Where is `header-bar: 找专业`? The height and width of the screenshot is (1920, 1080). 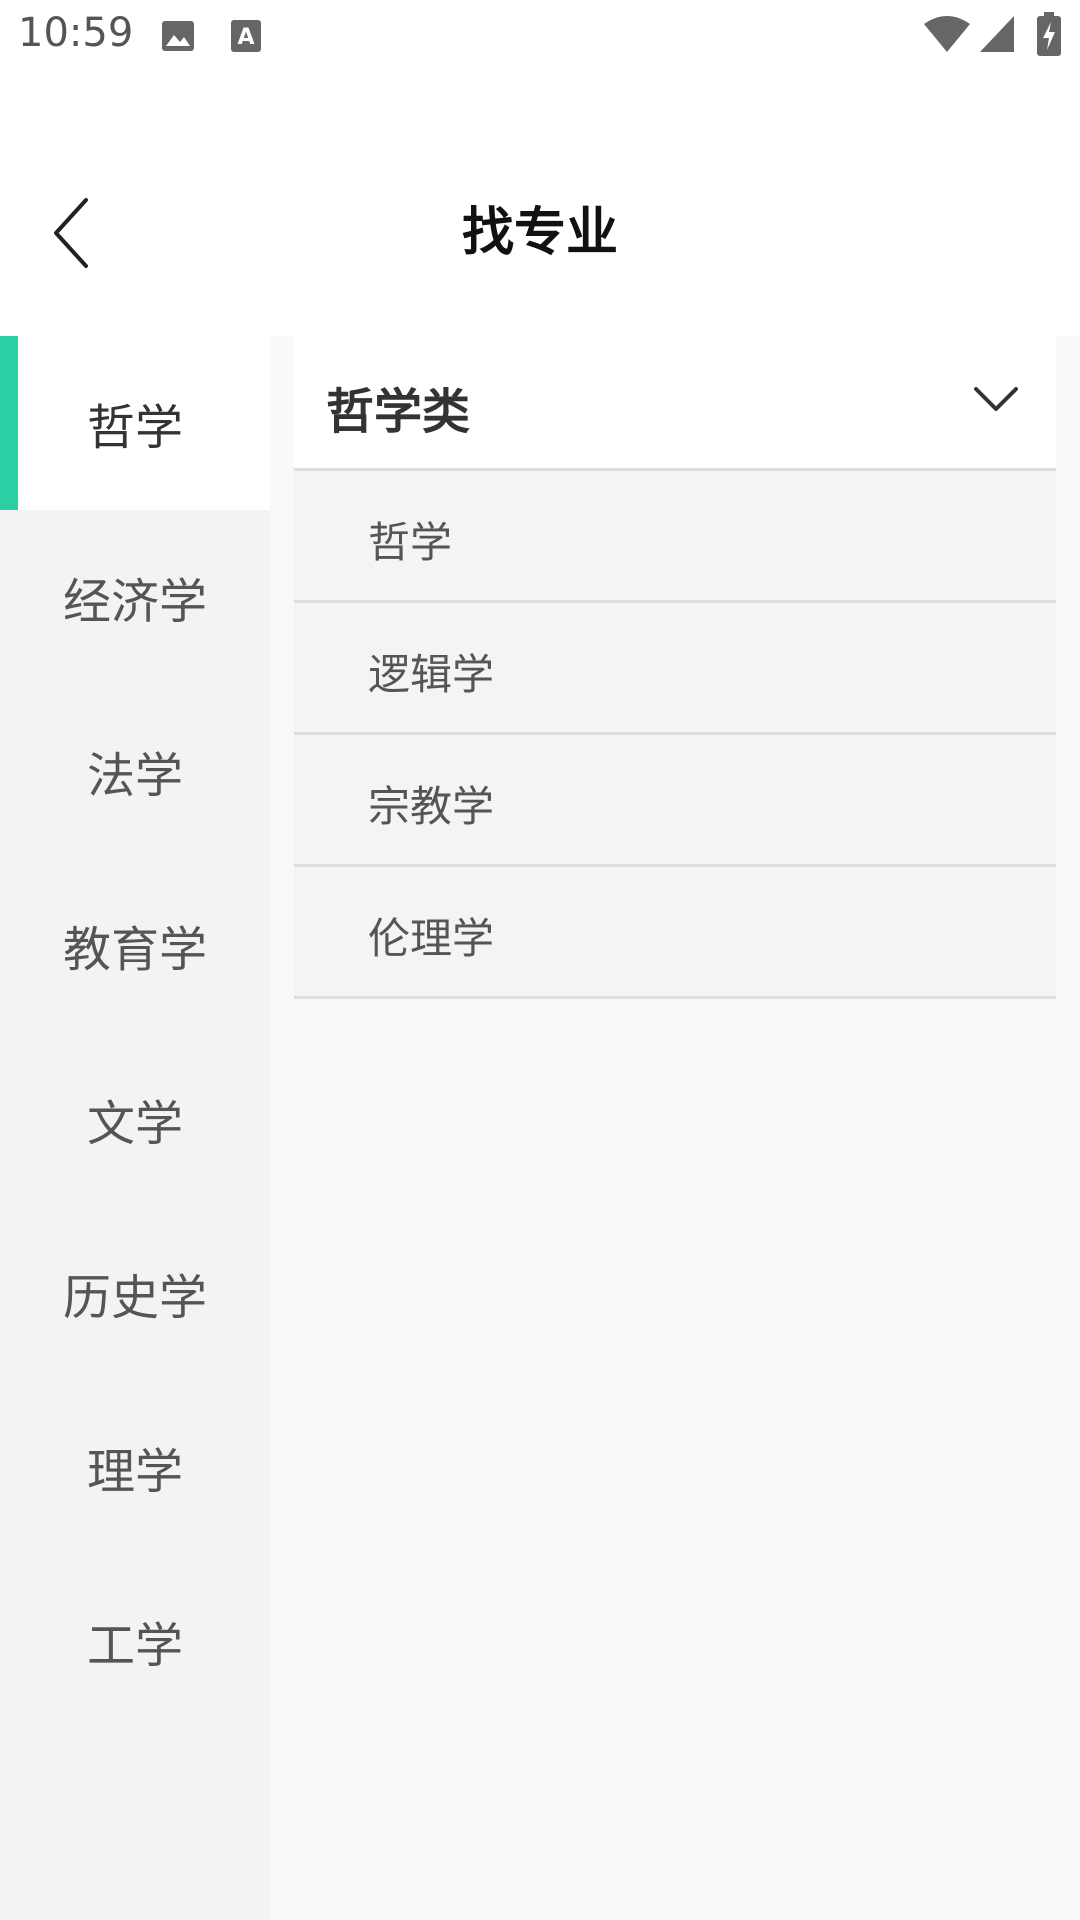
header-bar: 找专业 is located at coordinates (540, 230).